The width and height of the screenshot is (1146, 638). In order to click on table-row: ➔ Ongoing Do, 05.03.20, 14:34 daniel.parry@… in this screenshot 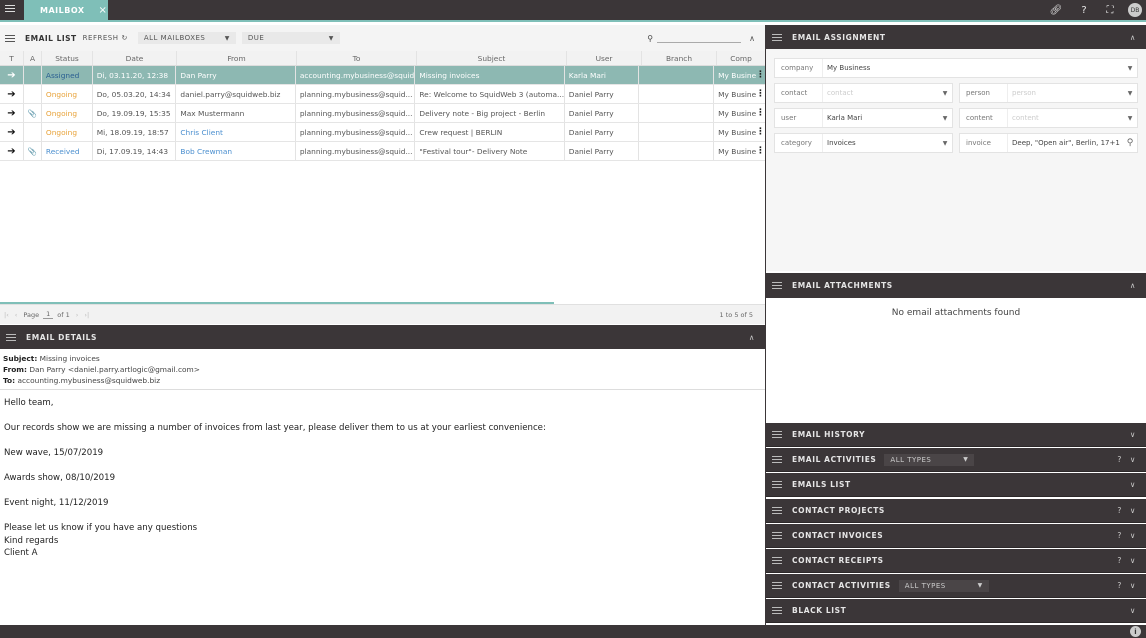, I will do `click(382, 94)`.